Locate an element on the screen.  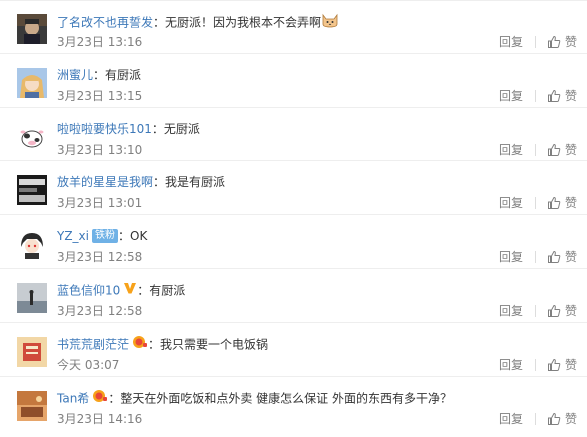
username-link: 放羊的星星是我啊 is located at coordinates (105, 182).